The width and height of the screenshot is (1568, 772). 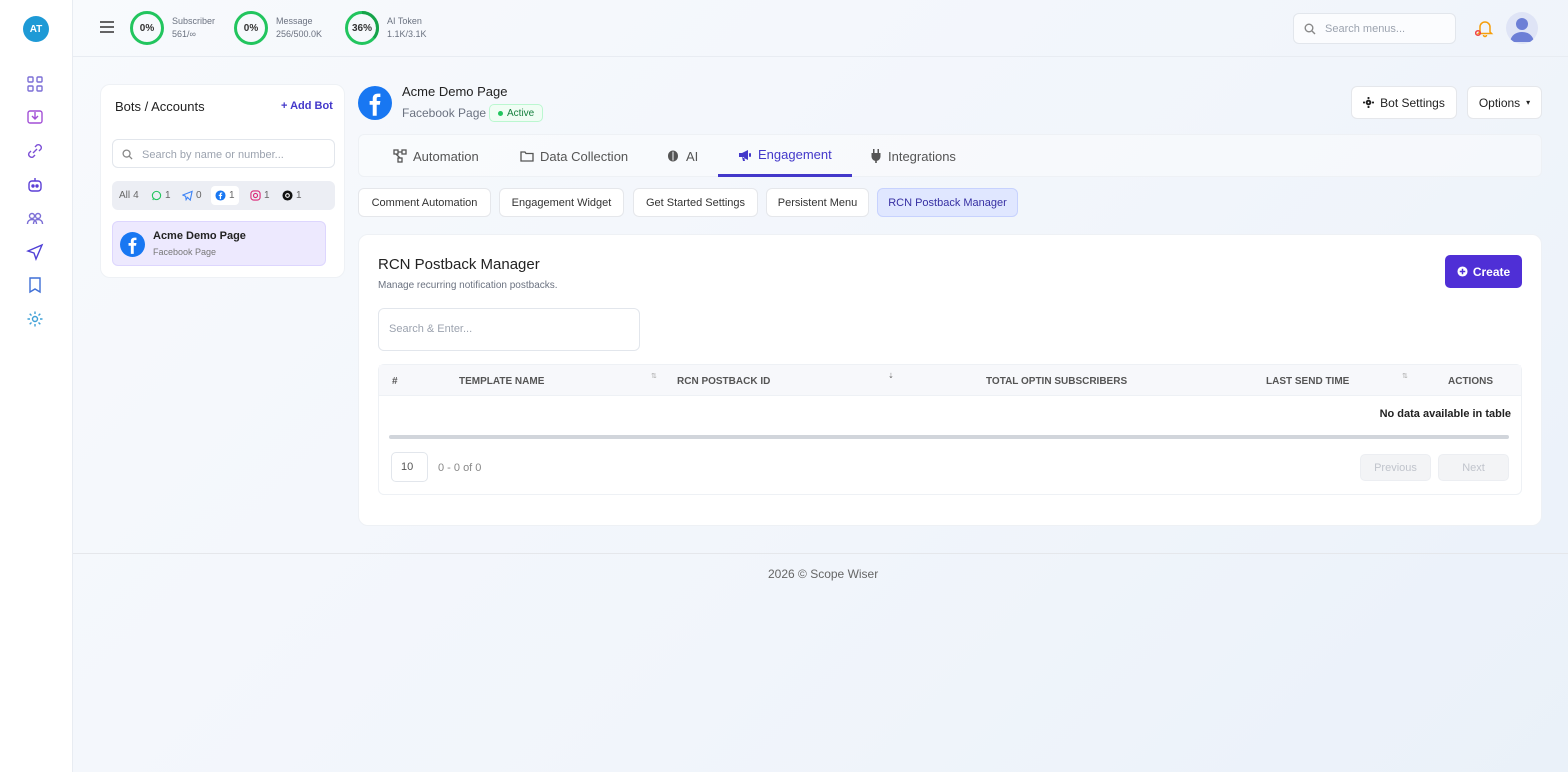 What do you see at coordinates (1473, 467) in the screenshot?
I see `next-button: Next` at bounding box center [1473, 467].